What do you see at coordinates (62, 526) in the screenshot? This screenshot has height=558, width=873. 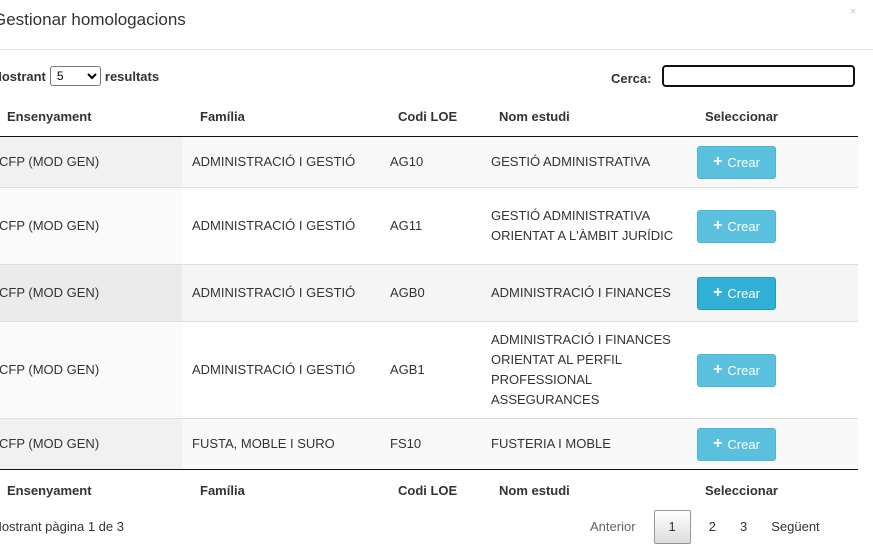 I see `pagination-info: Mostrant pàgina 1 de 3` at bounding box center [62, 526].